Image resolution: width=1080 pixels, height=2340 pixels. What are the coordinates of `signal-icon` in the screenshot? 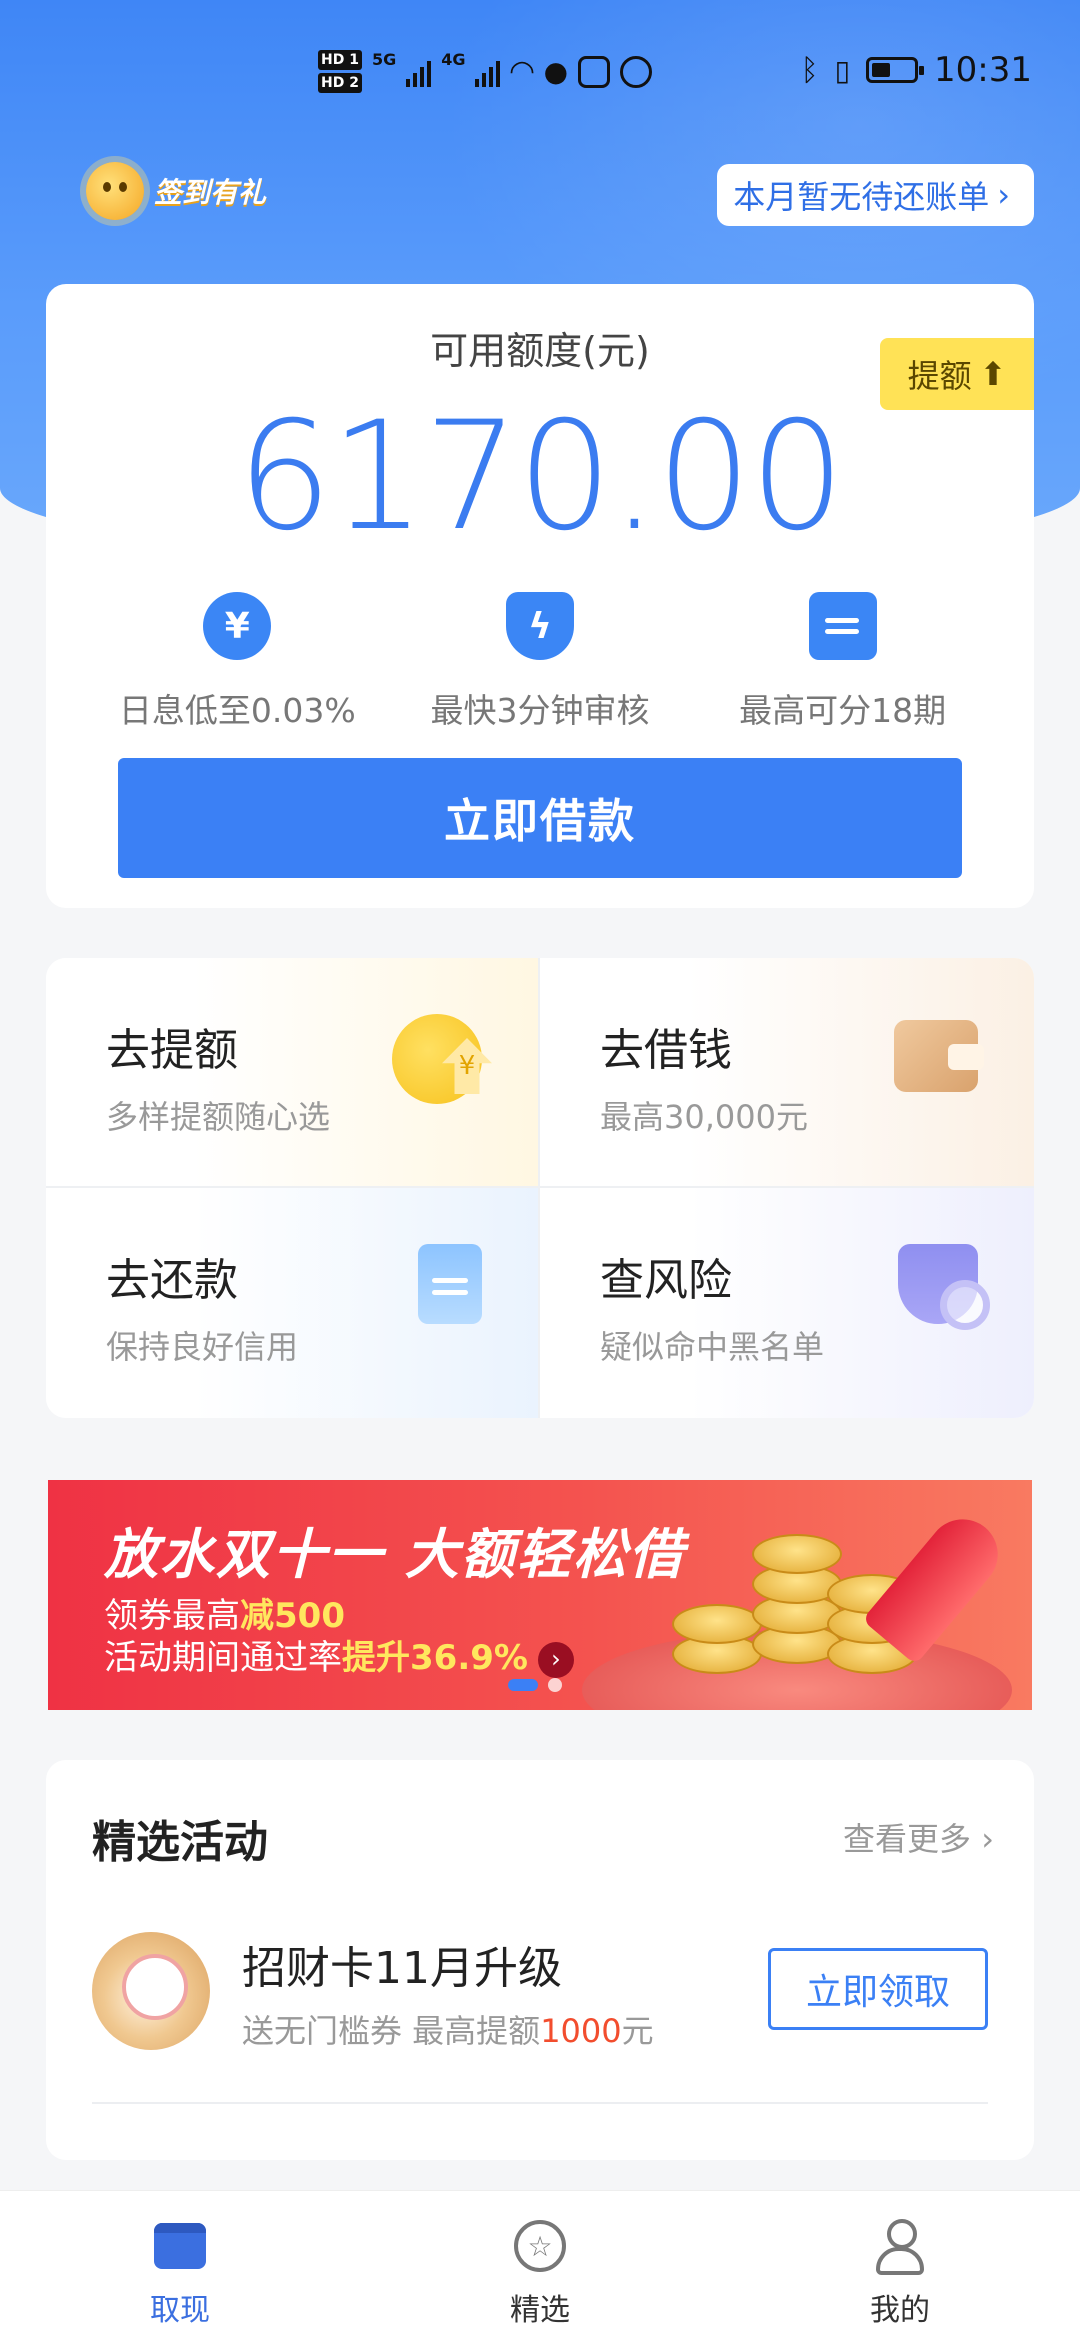 It's located at (419, 72).